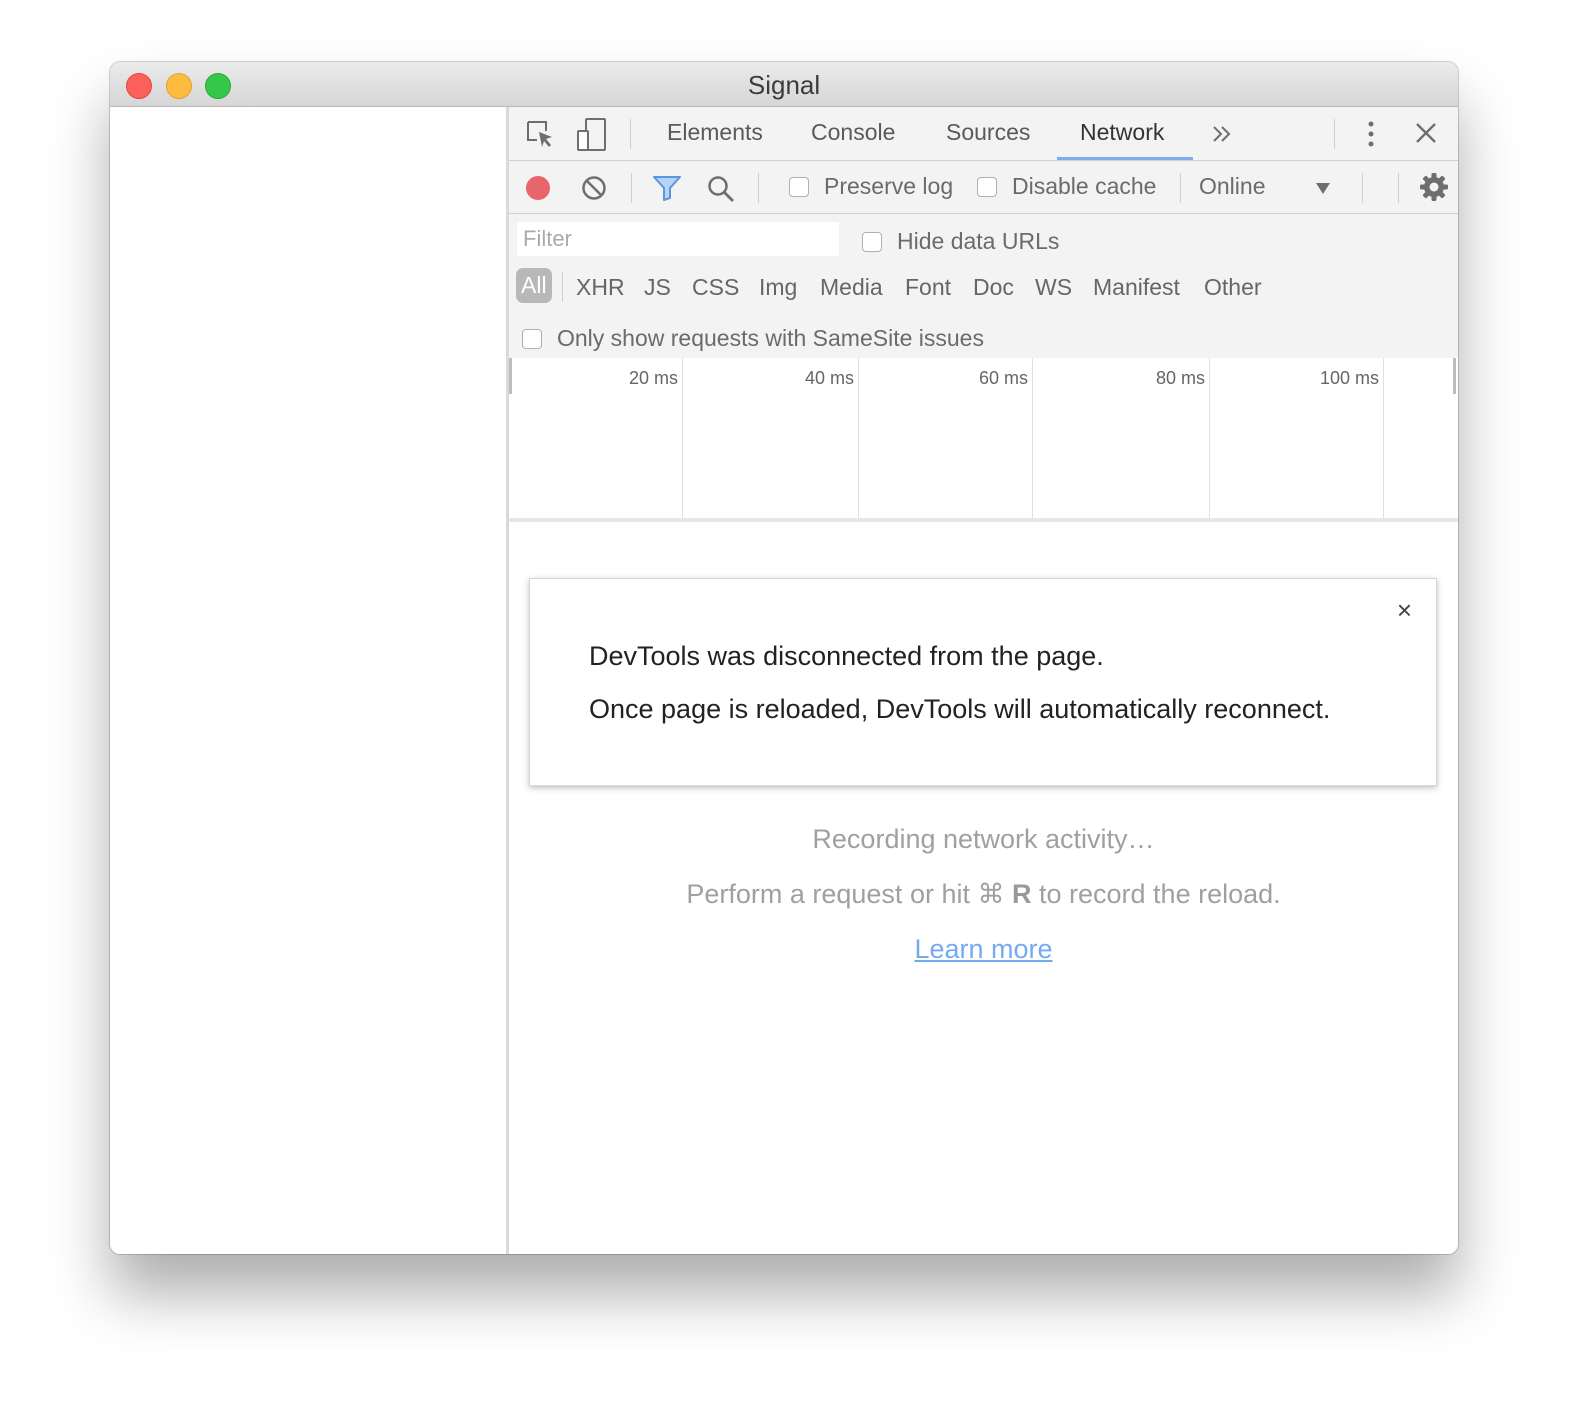  Describe the element at coordinates (1222, 136) in the screenshot. I see `more-tabs-icon` at that location.